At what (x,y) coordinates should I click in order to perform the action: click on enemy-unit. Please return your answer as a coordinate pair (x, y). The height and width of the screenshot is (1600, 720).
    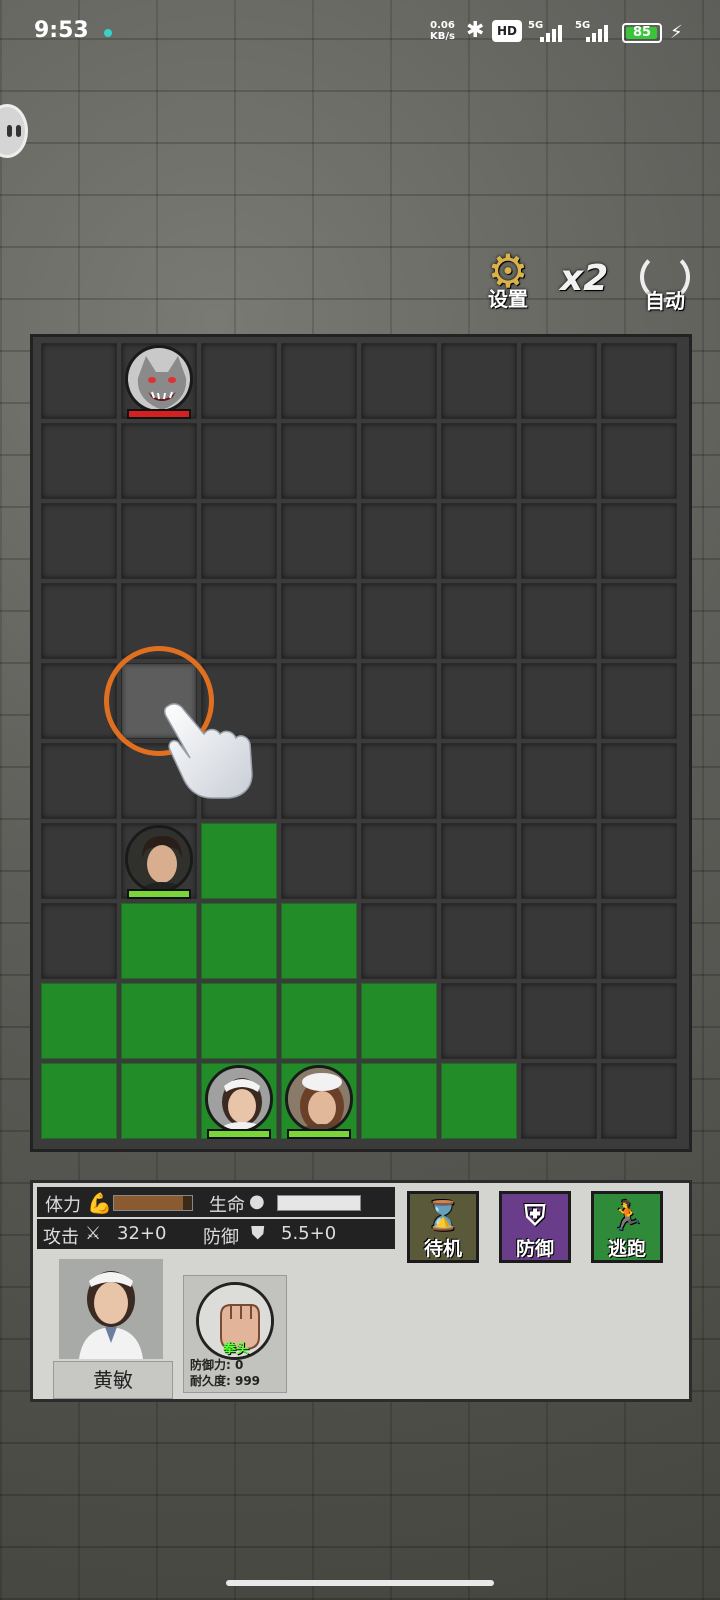
    Looking at the image, I should click on (159, 381).